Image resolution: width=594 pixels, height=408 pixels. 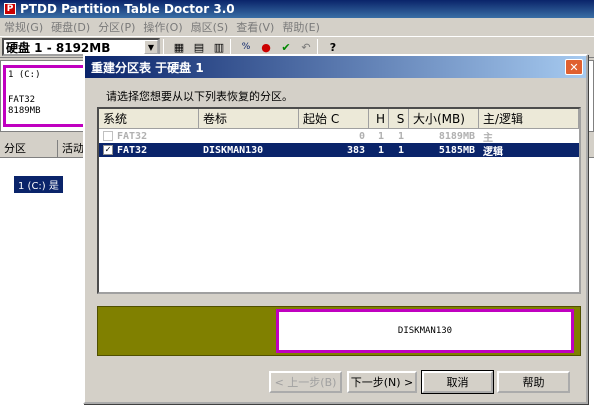 I want to click on menu-disk: 硬盘(D), so click(x=70, y=27).